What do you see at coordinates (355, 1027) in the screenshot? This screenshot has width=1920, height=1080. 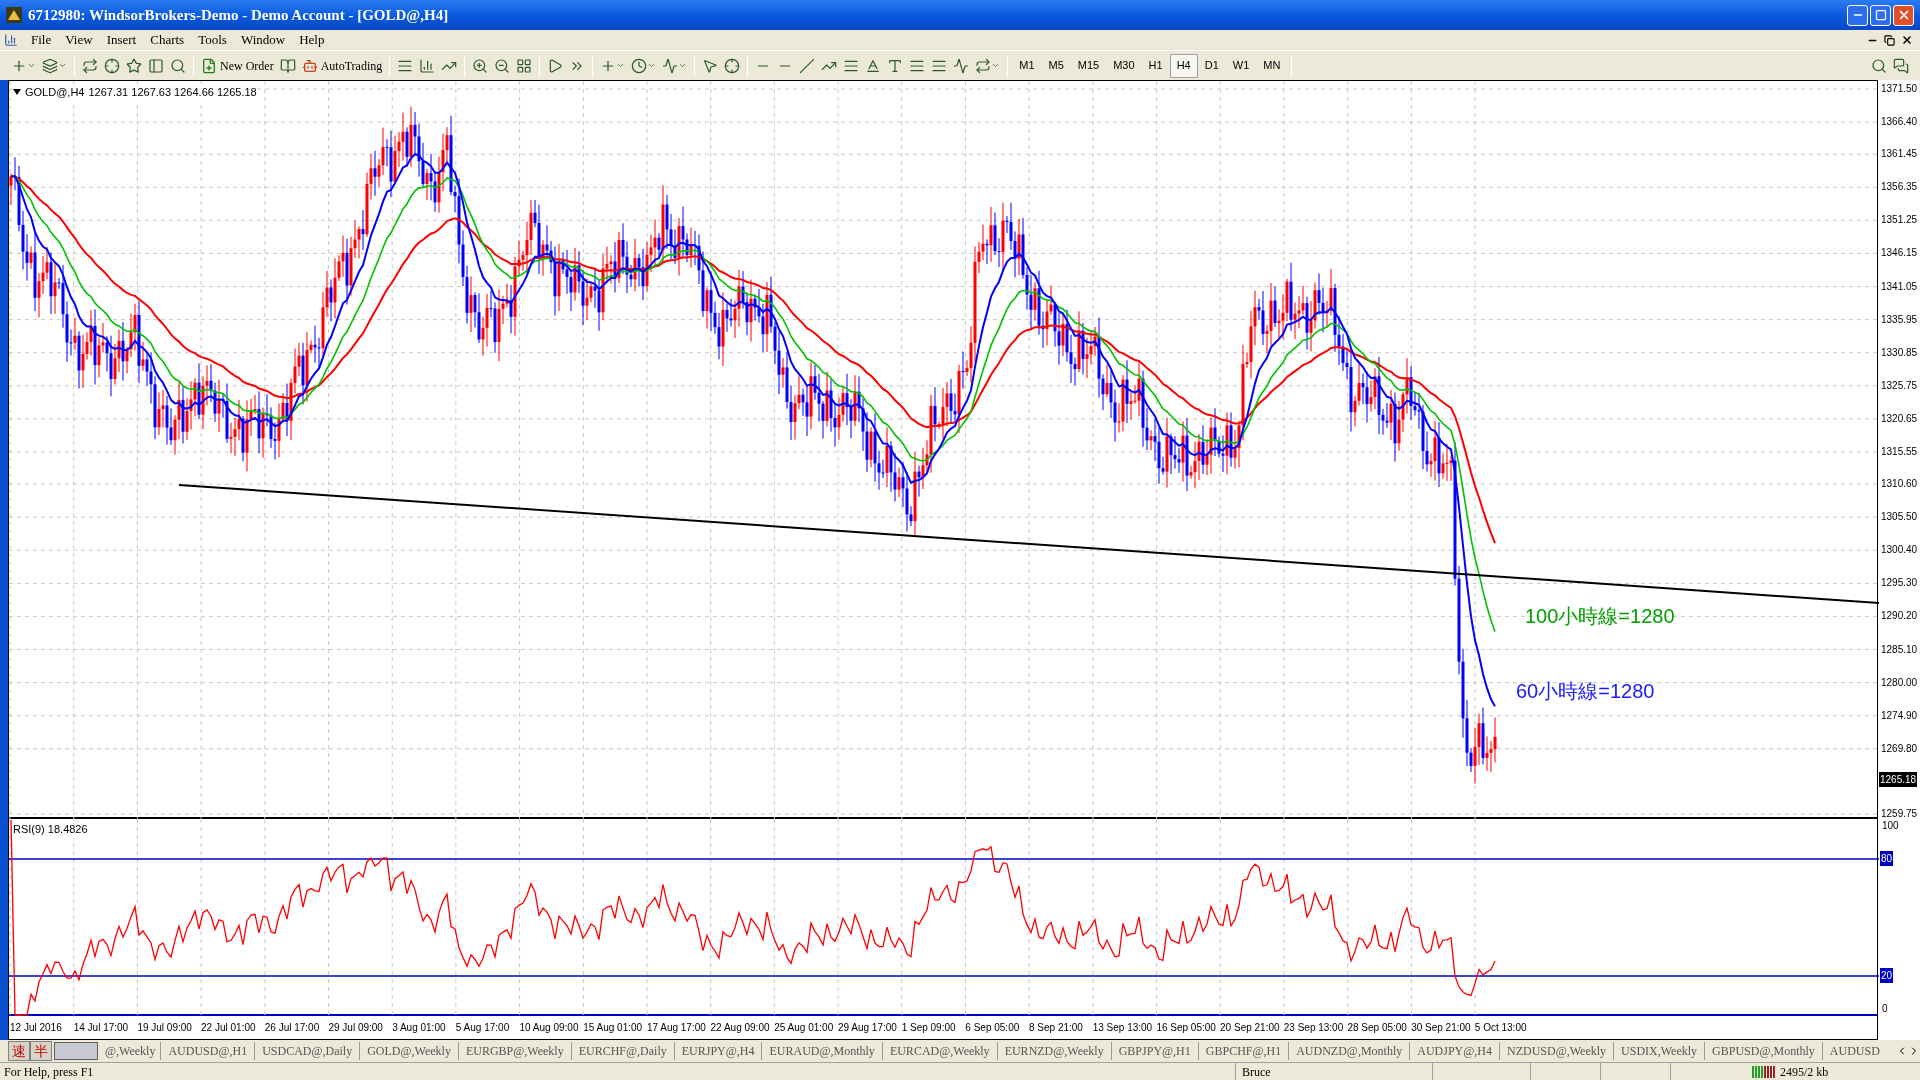 I see `time-axis-label: 29 Jul 09:00` at bounding box center [355, 1027].